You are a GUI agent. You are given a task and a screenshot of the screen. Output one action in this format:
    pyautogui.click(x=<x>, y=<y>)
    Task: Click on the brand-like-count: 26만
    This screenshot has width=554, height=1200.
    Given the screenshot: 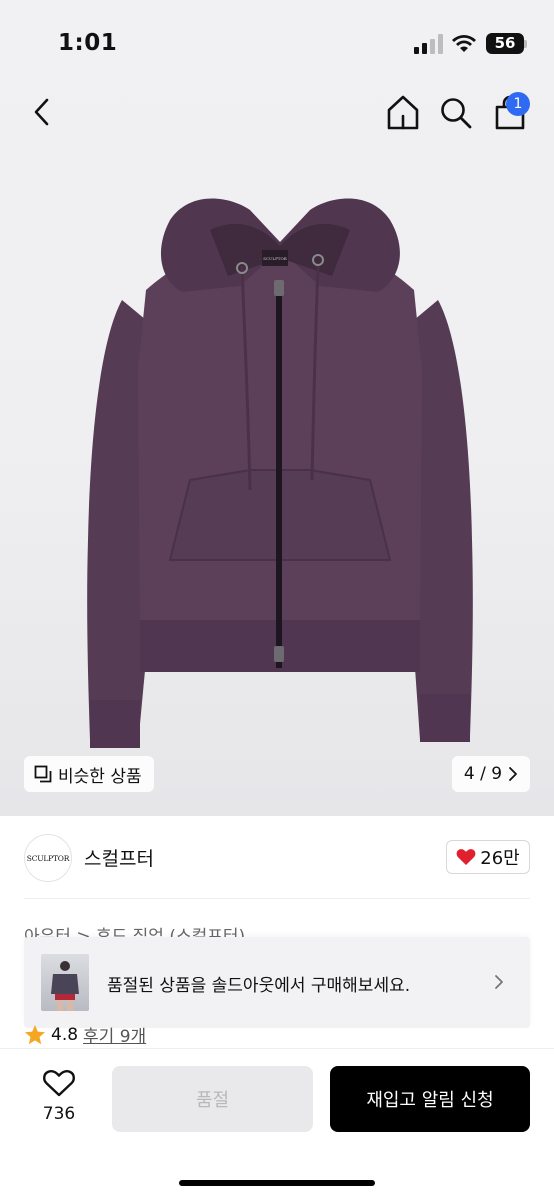 What is the action you would take?
    pyautogui.click(x=500, y=858)
    